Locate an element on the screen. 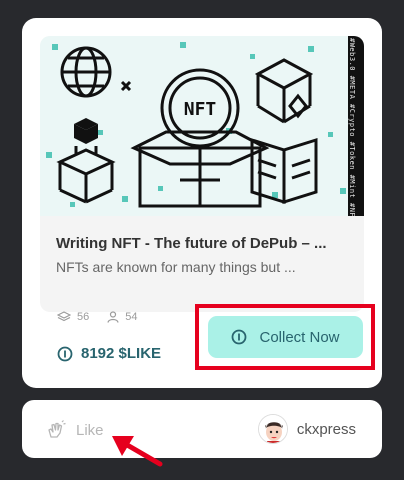 This screenshot has height=480, width=404. price-display: 8192 $LIKE is located at coordinates (109, 353).